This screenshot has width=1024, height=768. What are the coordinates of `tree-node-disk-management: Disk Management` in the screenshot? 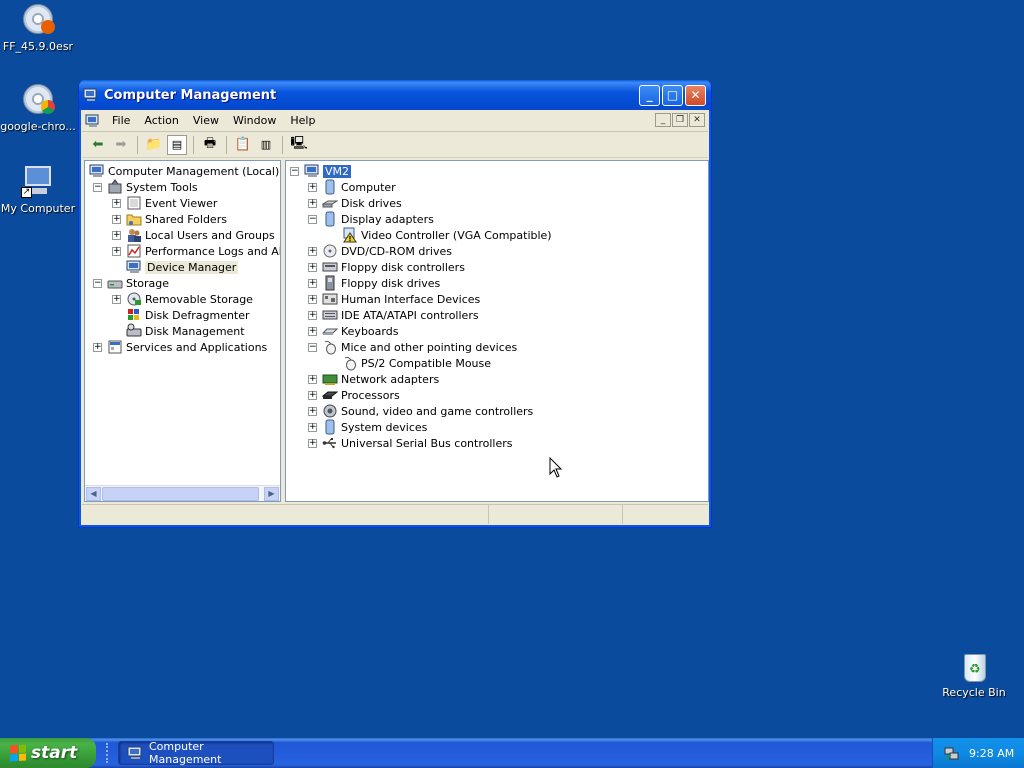 It's located at (185, 331).